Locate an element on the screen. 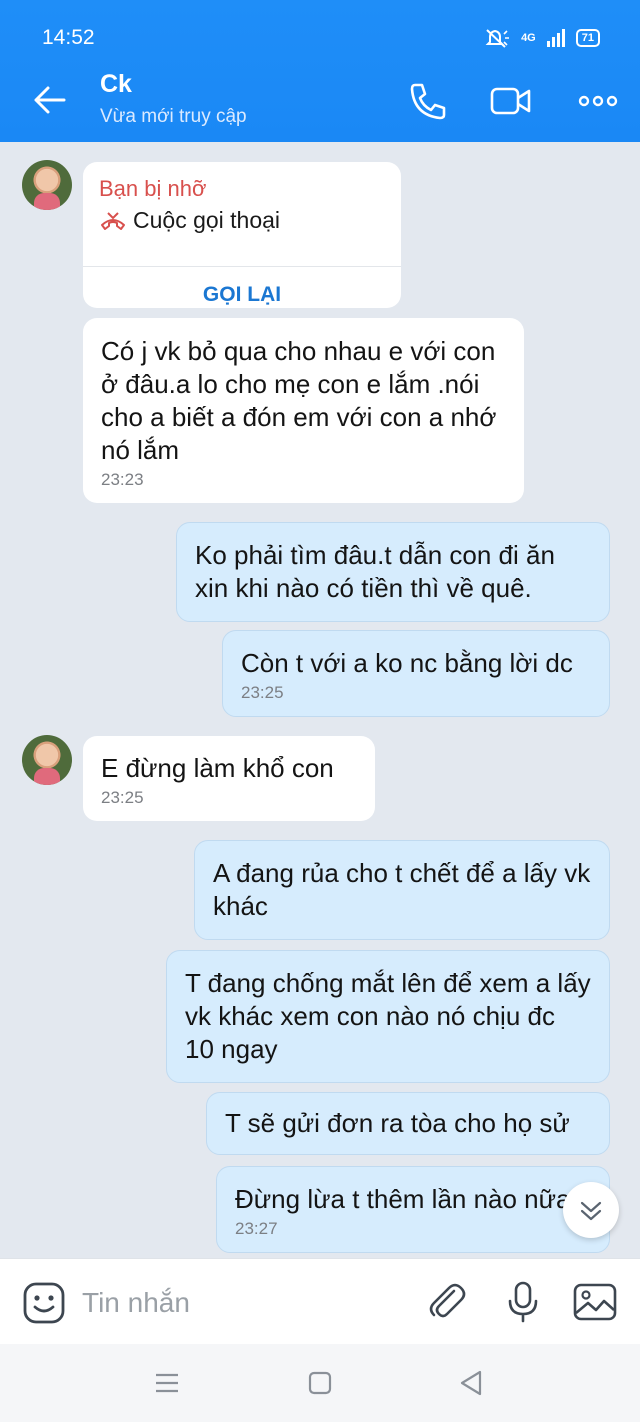 This screenshot has height=1422, width=640. message-text: Đừng lừa t thêm lần nào nữa is located at coordinates (403, 1199).